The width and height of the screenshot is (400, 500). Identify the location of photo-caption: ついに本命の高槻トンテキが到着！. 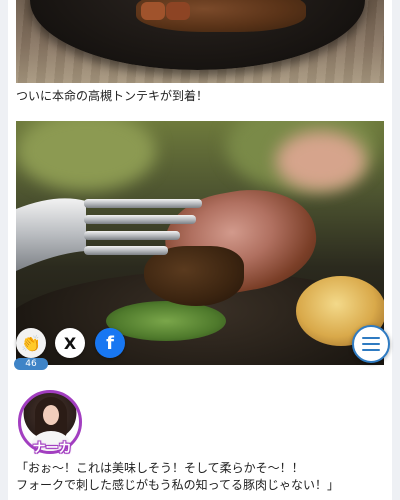
(112, 96).